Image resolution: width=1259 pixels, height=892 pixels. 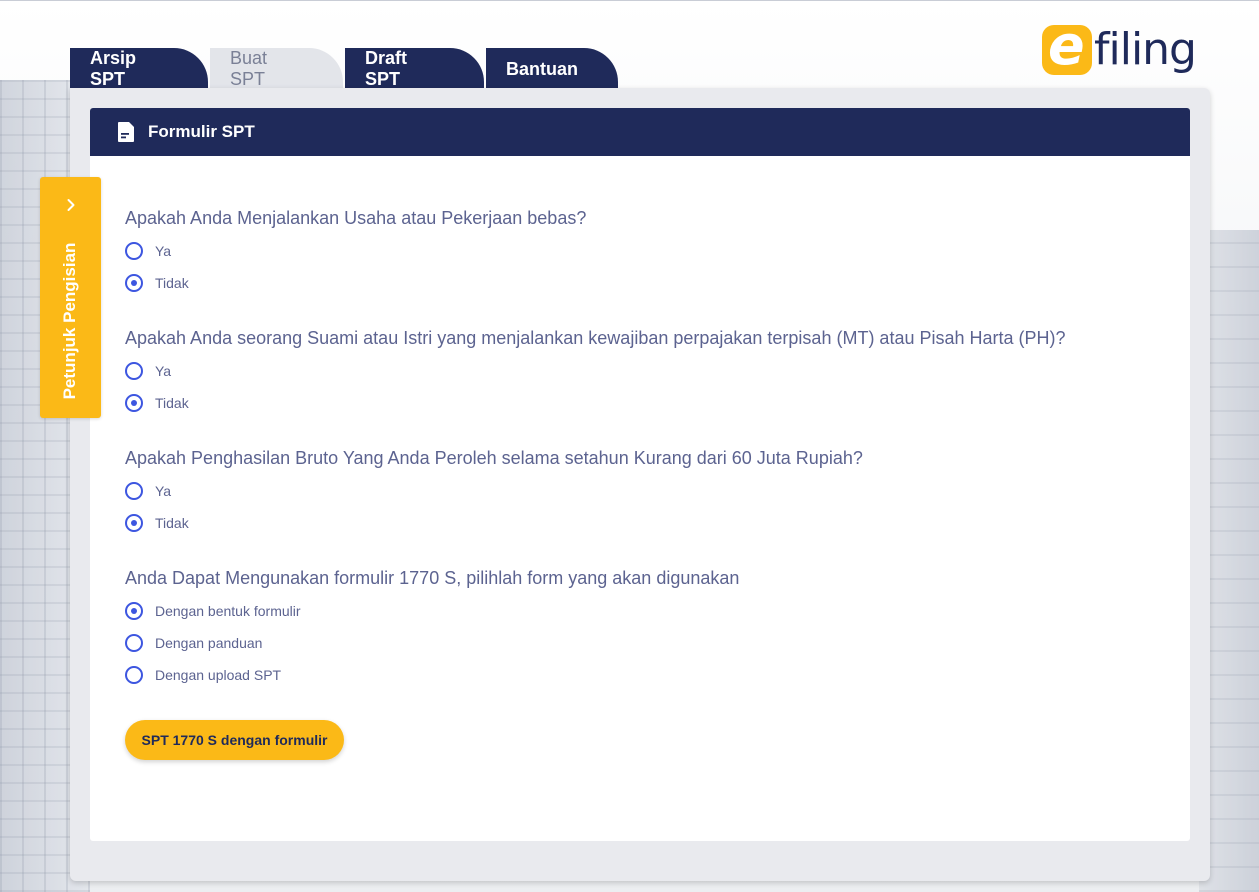 I want to click on main-tabs: Arsip SPT Buat SPT Draft SPT Bantuan, so click(x=345, y=69).